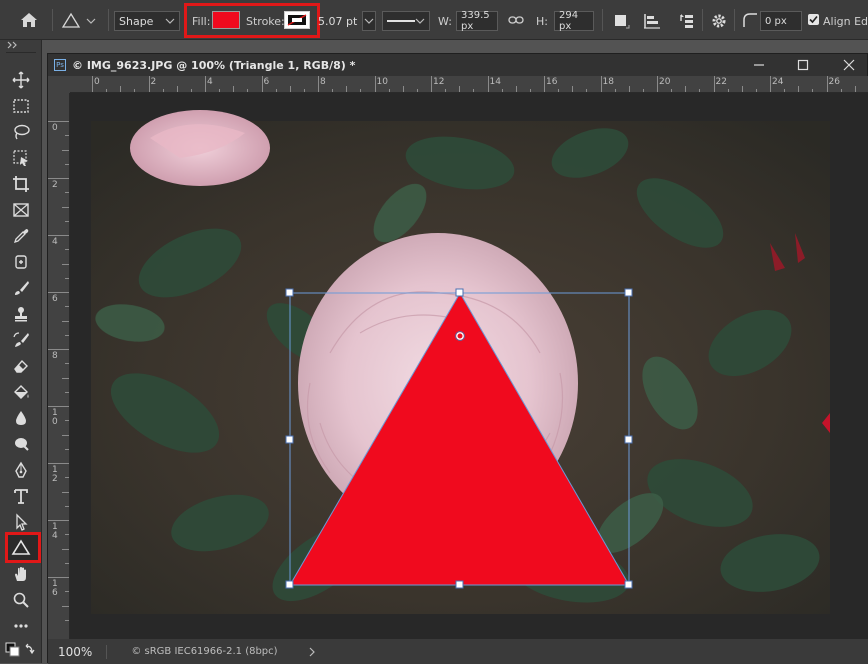  Describe the element at coordinates (574, 21) in the screenshot. I see `height-input: 294 px` at that location.